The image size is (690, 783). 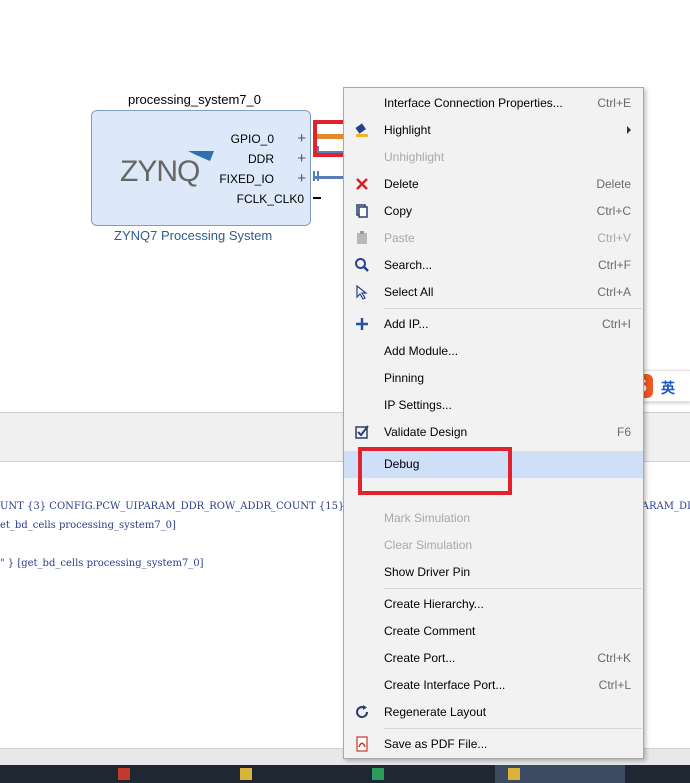 What do you see at coordinates (362, 184) in the screenshot?
I see `delete-icon` at bounding box center [362, 184].